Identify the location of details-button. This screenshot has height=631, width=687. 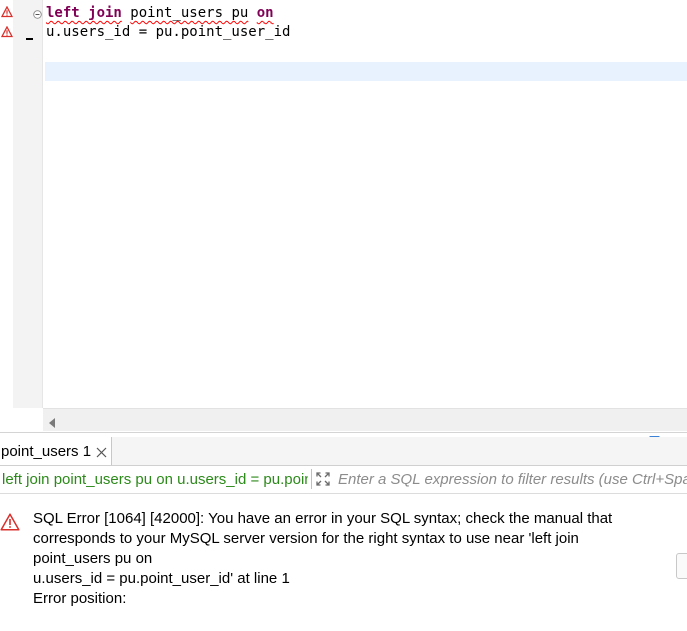
(681, 566).